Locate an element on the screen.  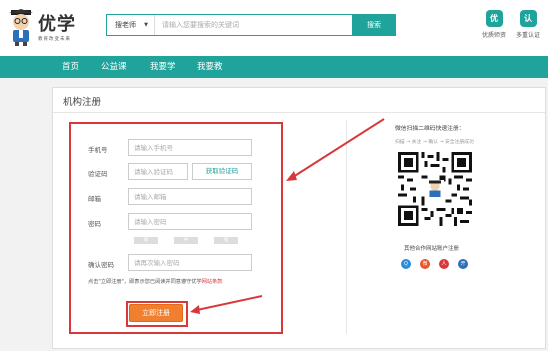
title-divider is located at coordinates (299, 112).